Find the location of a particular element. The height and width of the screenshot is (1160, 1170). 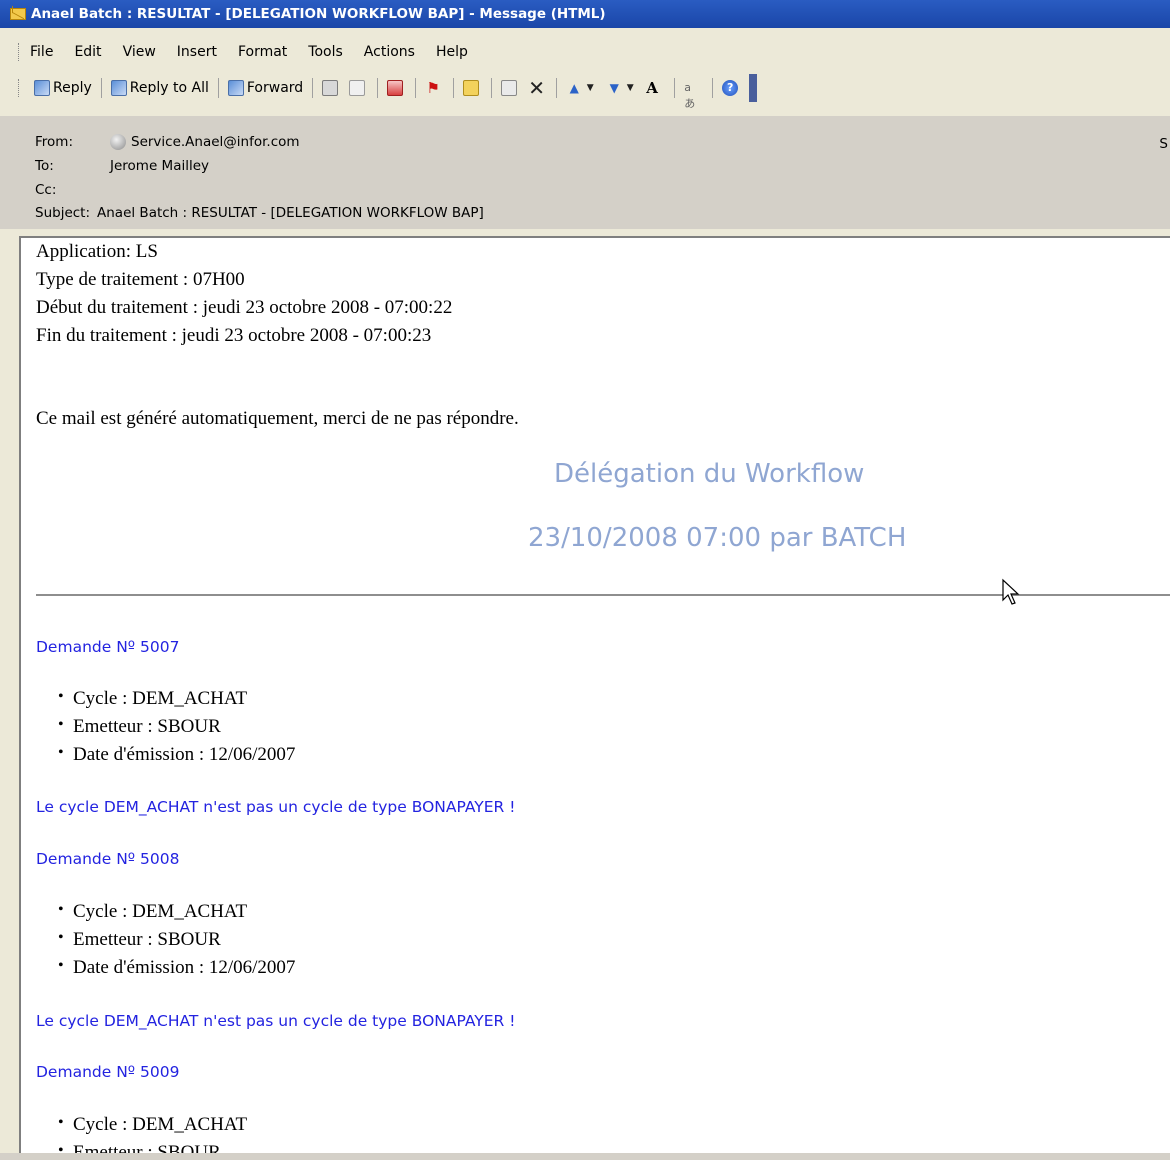

from-label: From: is located at coordinates (54, 142).